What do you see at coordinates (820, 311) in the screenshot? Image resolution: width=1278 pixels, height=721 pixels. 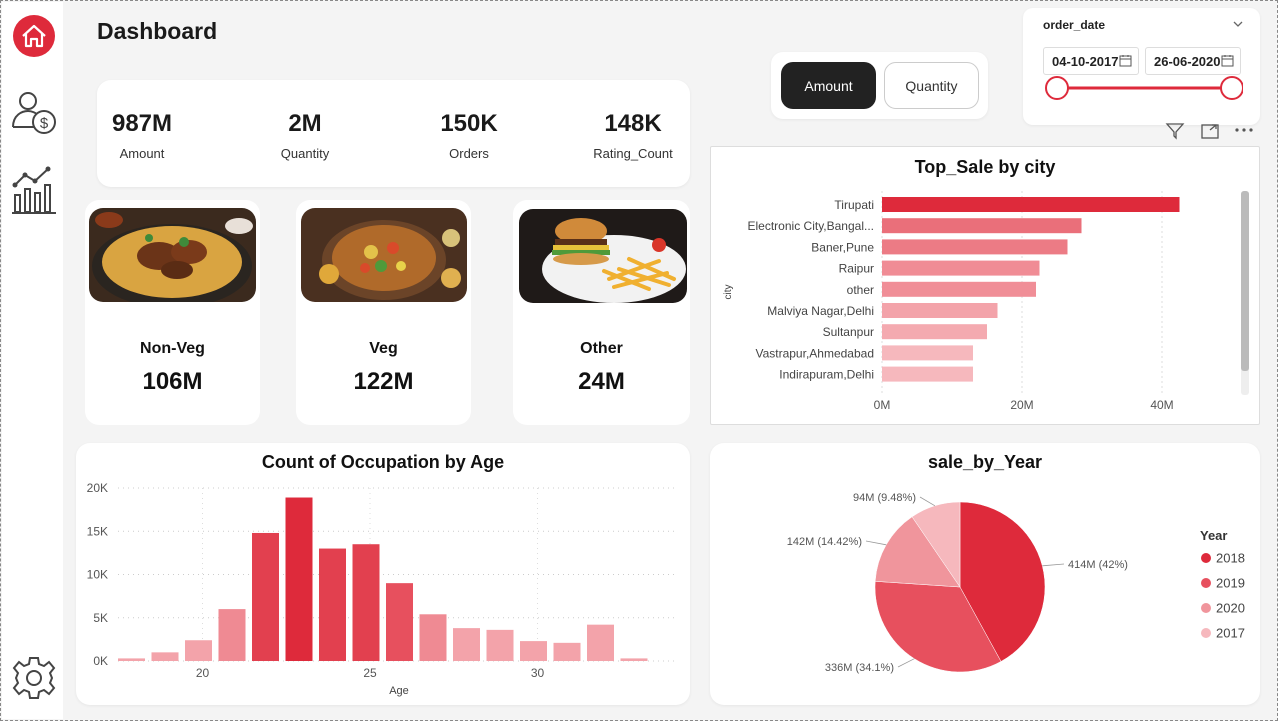 I see `y-tick-label: Malviya Nagar,Delhi` at bounding box center [820, 311].